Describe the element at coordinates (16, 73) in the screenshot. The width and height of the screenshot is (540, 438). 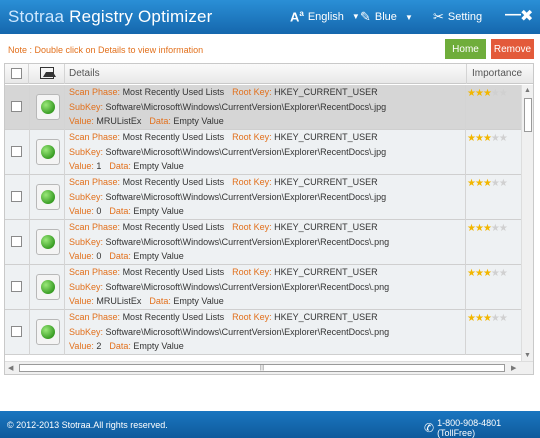
I see `select-all-checkbox` at that location.